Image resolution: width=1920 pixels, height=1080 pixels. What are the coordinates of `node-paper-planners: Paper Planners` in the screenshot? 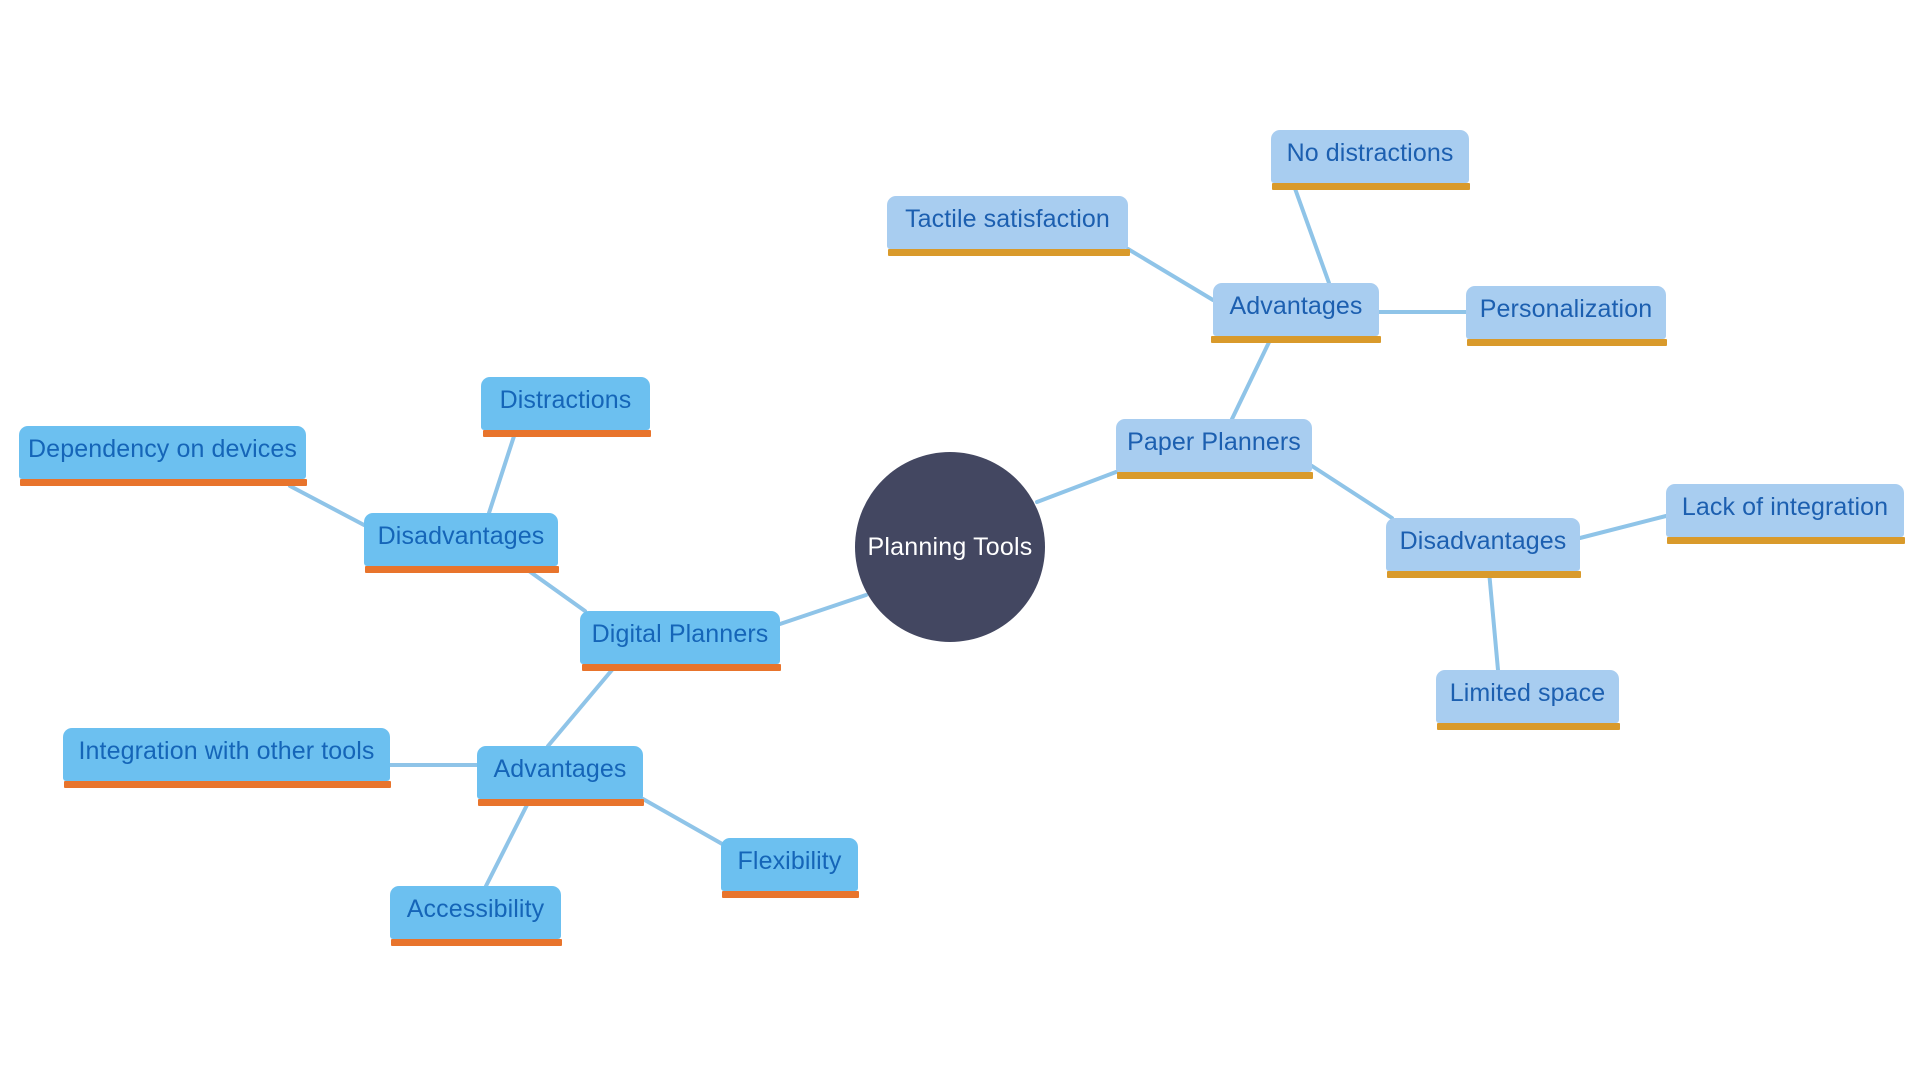 It's located at (1214, 445).